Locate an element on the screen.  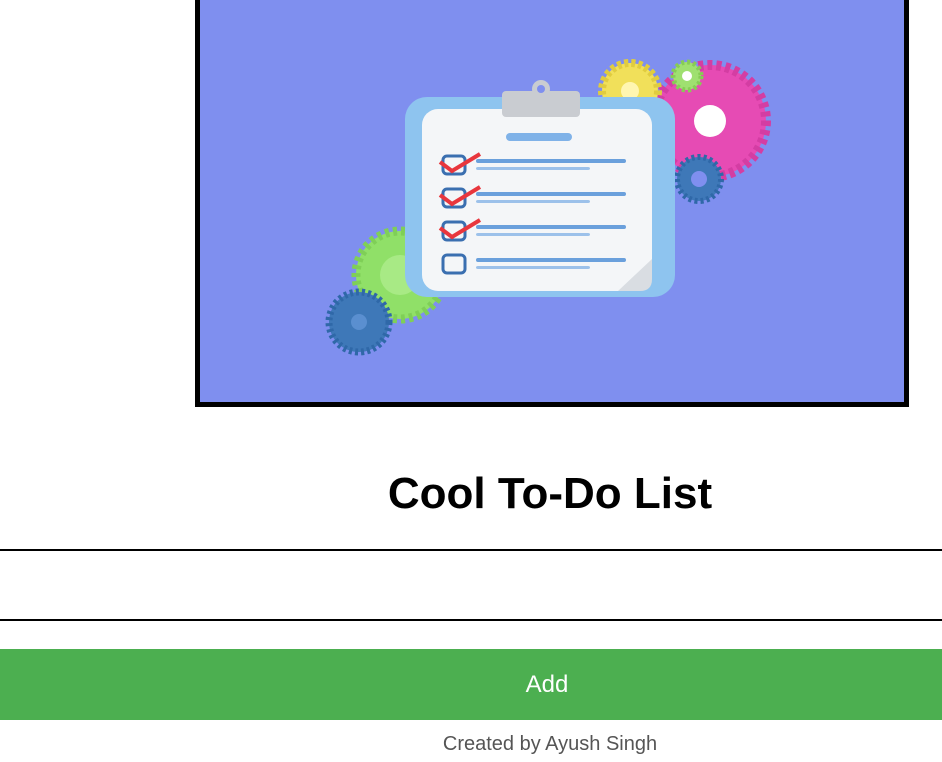
blue-gear-right-icon is located at coordinates (699, 179).